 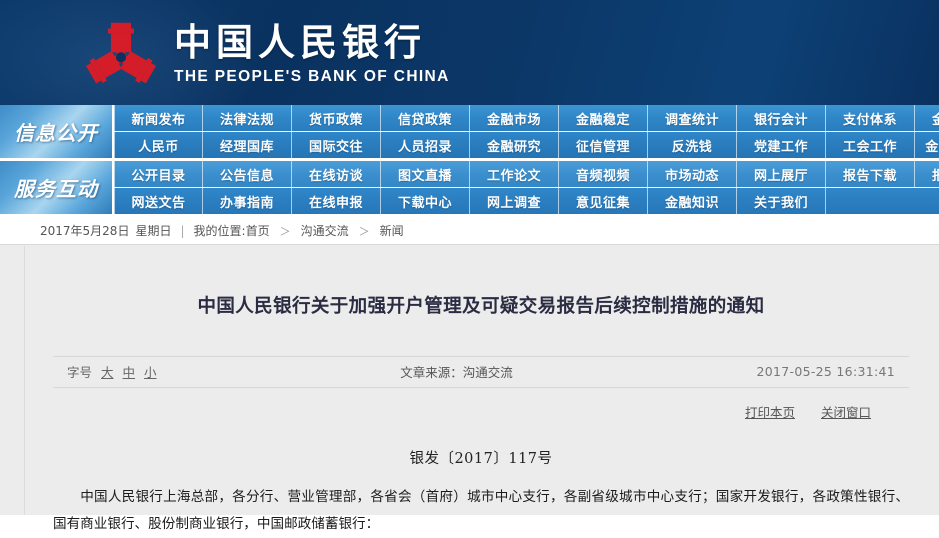 What do you see at coordinates (481, 306) in the screenshot?
I see `page-title: 中国人民银行关于加强开户管理及可疑交易报告后续控制措施的通知` at bounding box center [481, 306].